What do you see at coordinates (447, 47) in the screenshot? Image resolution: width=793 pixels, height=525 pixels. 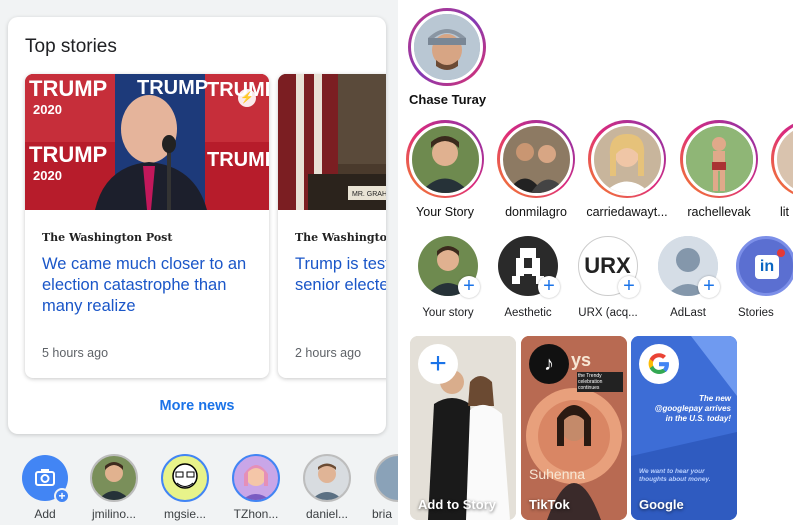 I see `profile-avatar` at bounding box center [447, 47].